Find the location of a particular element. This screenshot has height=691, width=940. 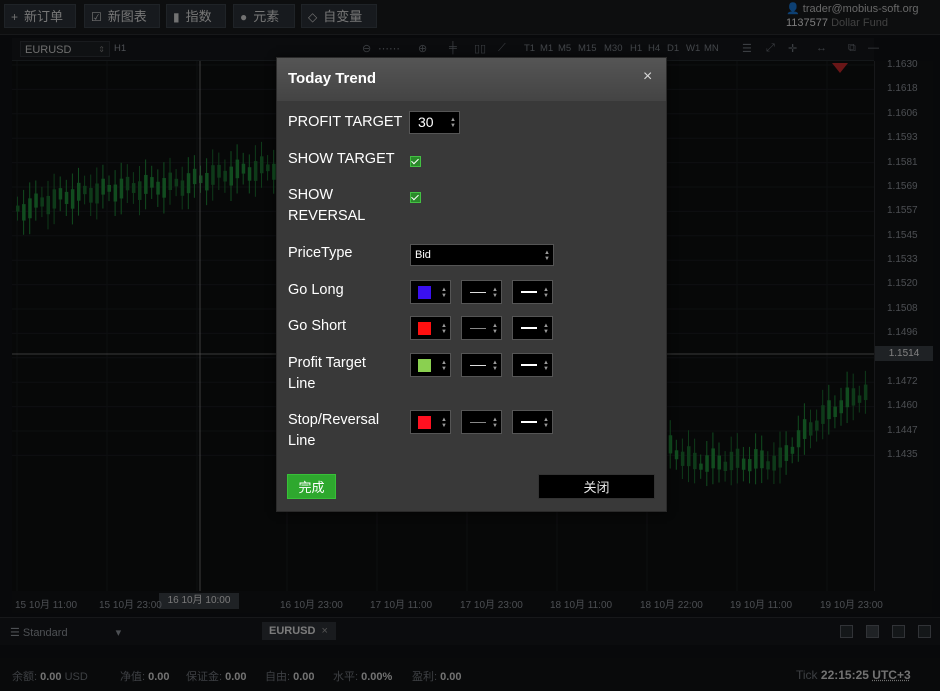

price-type-select: Bid ▲ ▼ is located at coordinates (482, 255).